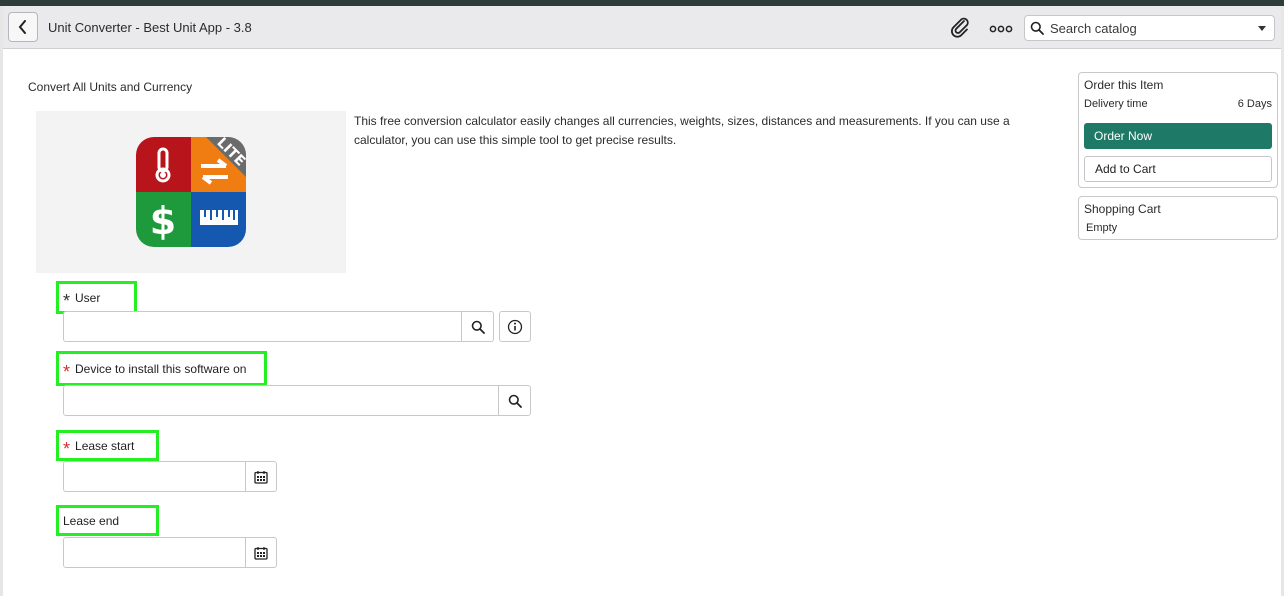 Image resolution: width=1284 pixels, height=596 pixels. What do you see at coordinates (1116, 104) in the screenshot?
I see `delivery-time-label: Delivery time` at bounding box center [1116, 104].